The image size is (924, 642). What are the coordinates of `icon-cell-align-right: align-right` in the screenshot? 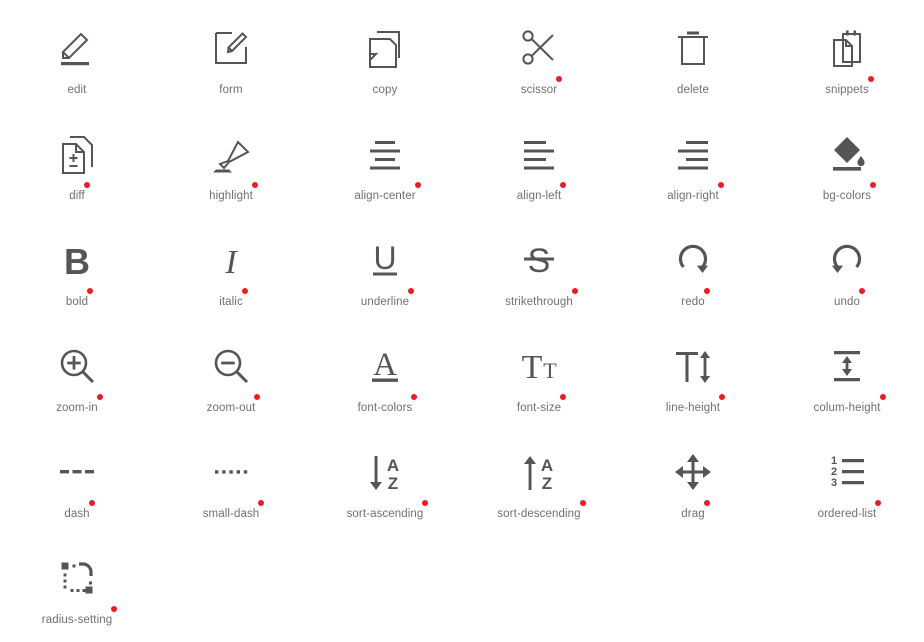 It's located at (693, 165).